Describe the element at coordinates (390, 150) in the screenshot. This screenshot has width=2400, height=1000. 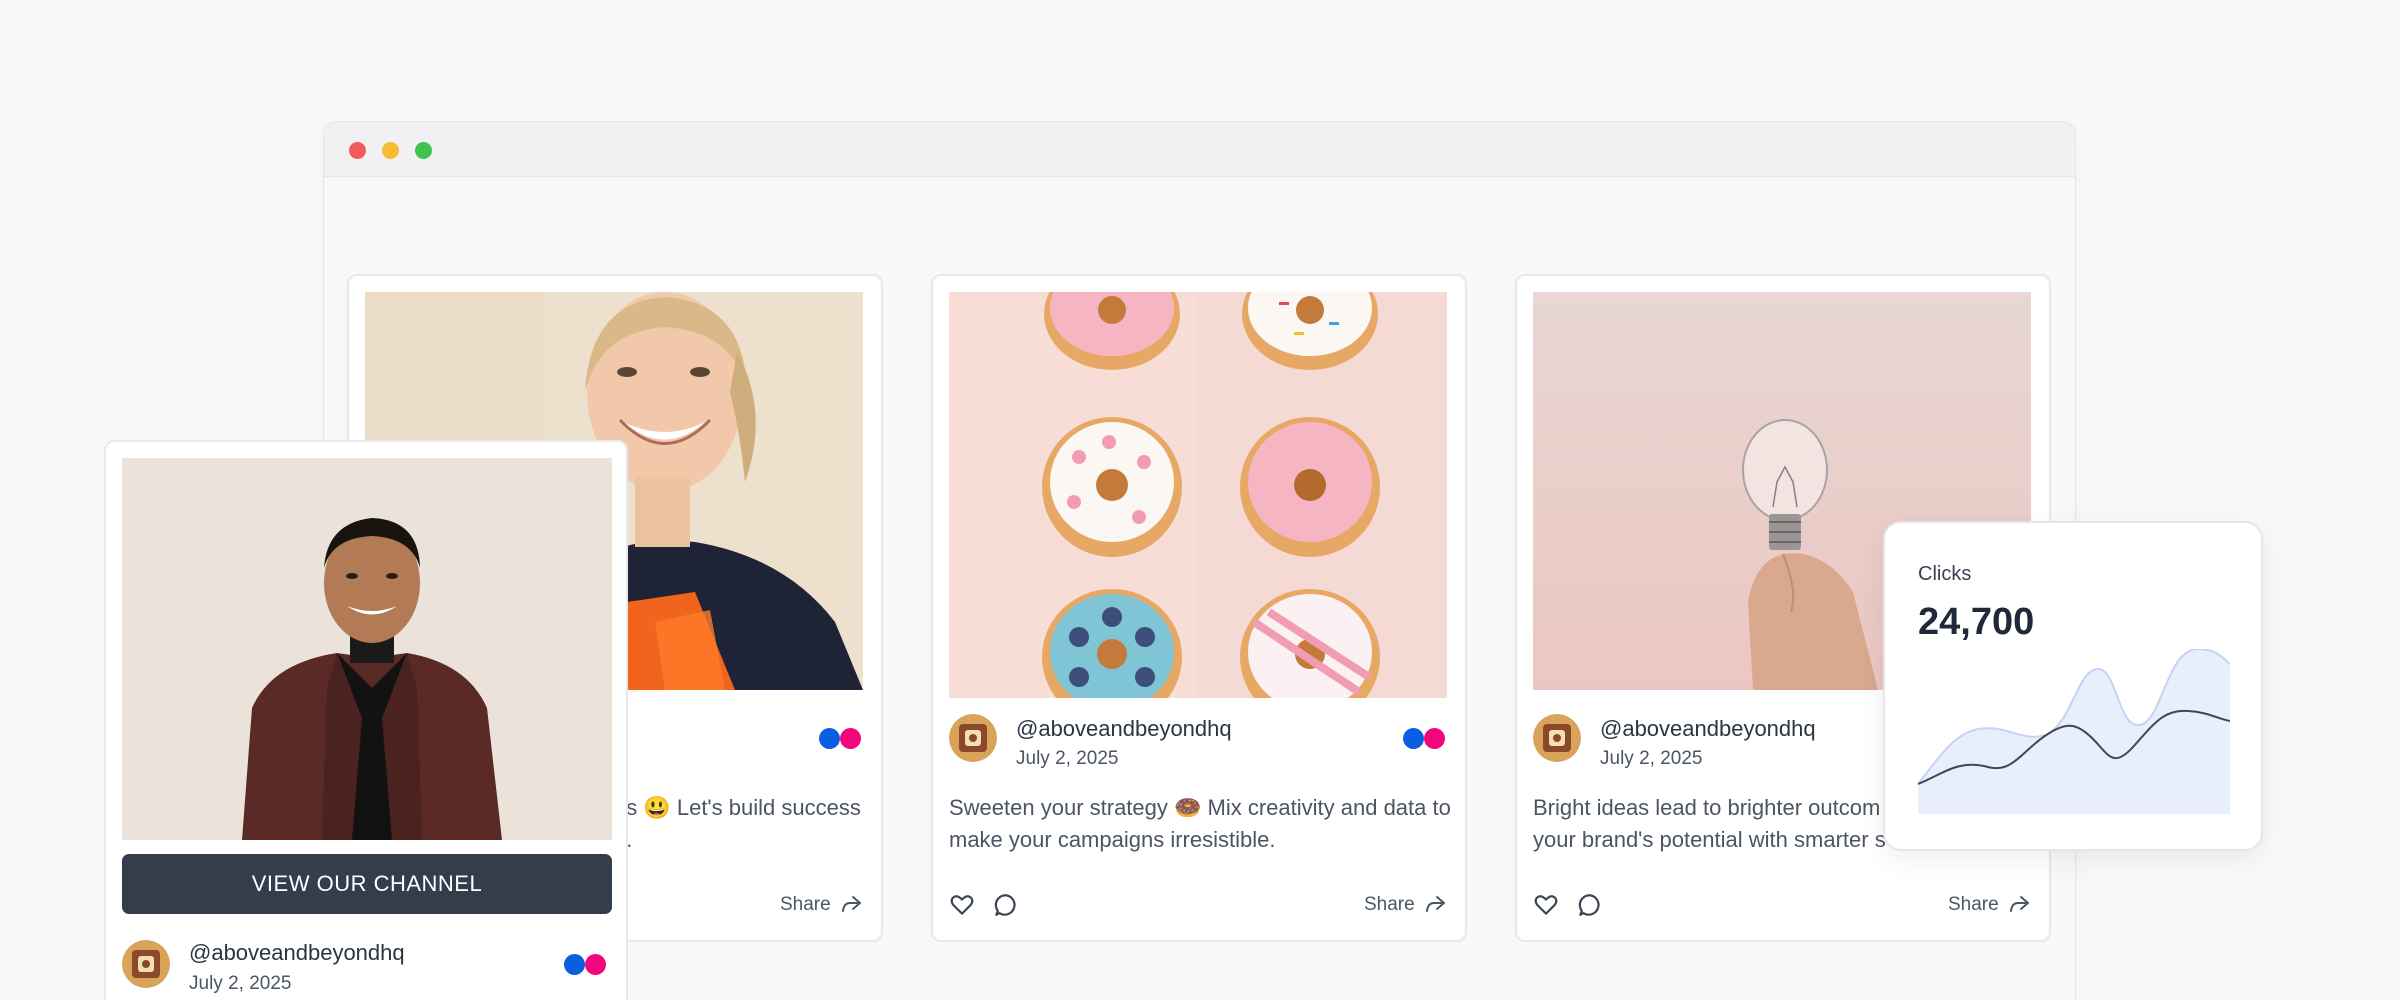
I see `minimize-window-button` at that location.